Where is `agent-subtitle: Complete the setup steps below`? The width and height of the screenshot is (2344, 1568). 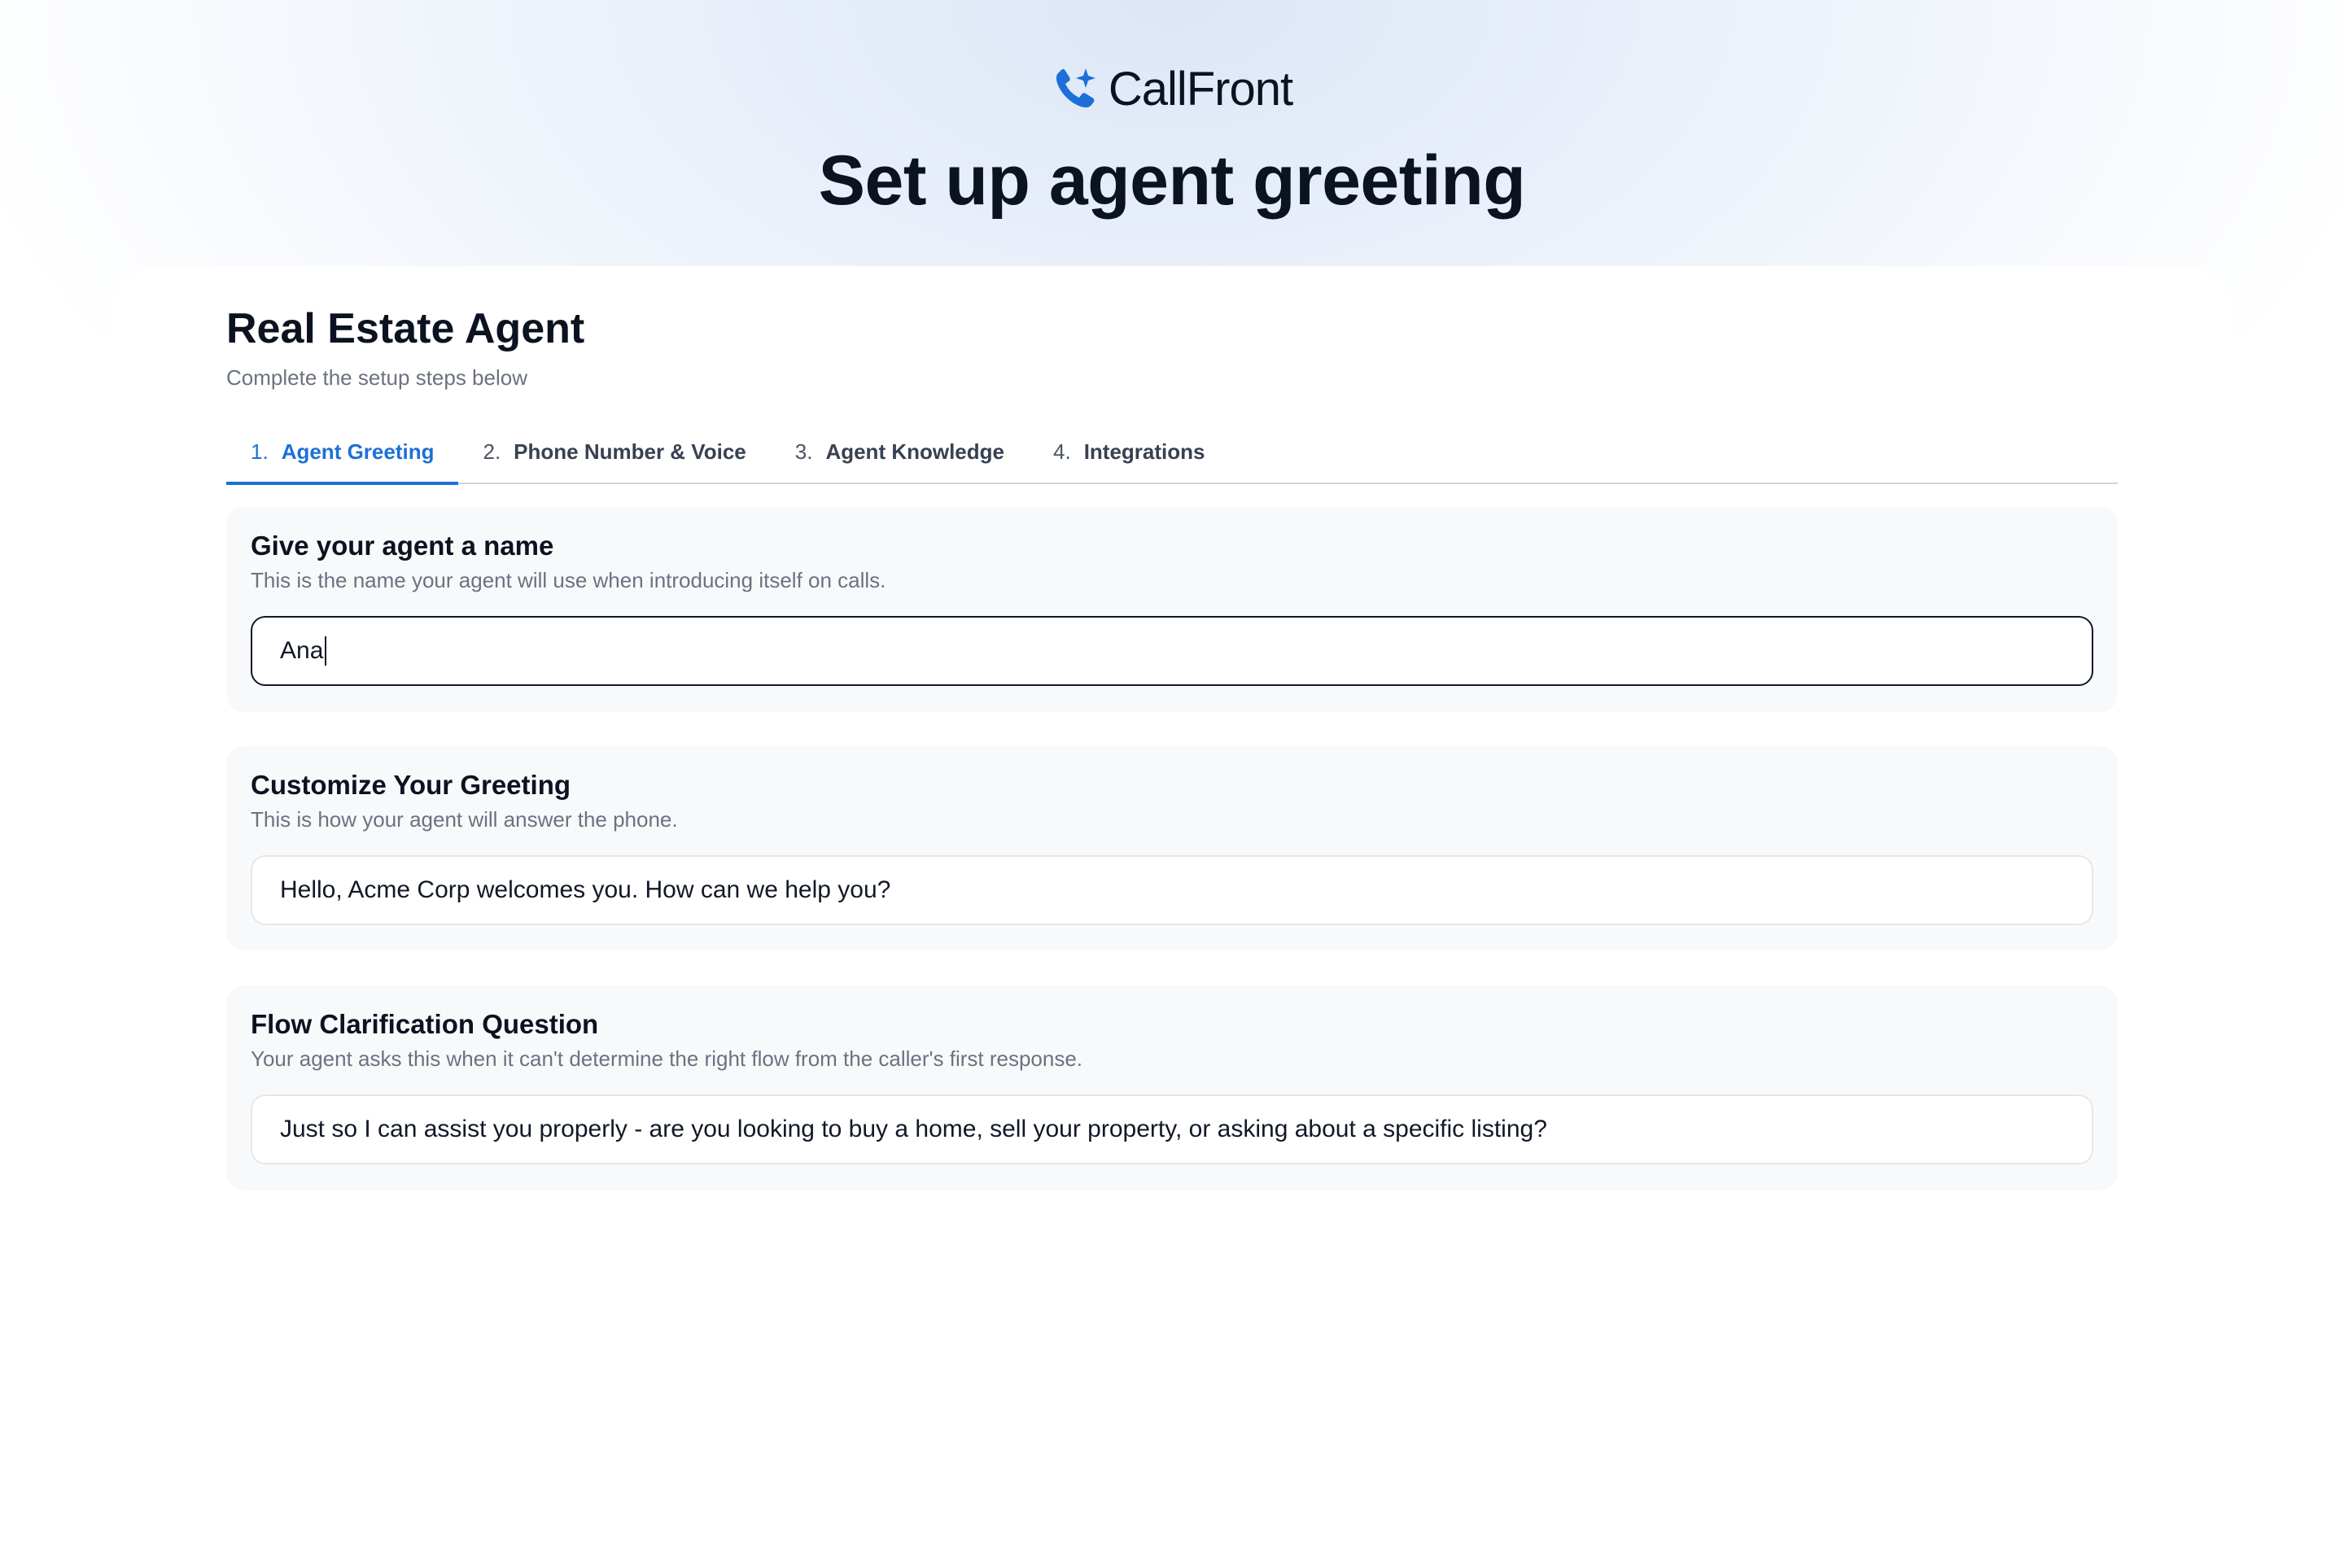
agent-subtitle: Complete the setup steps below is located at coordinates (377, 377).